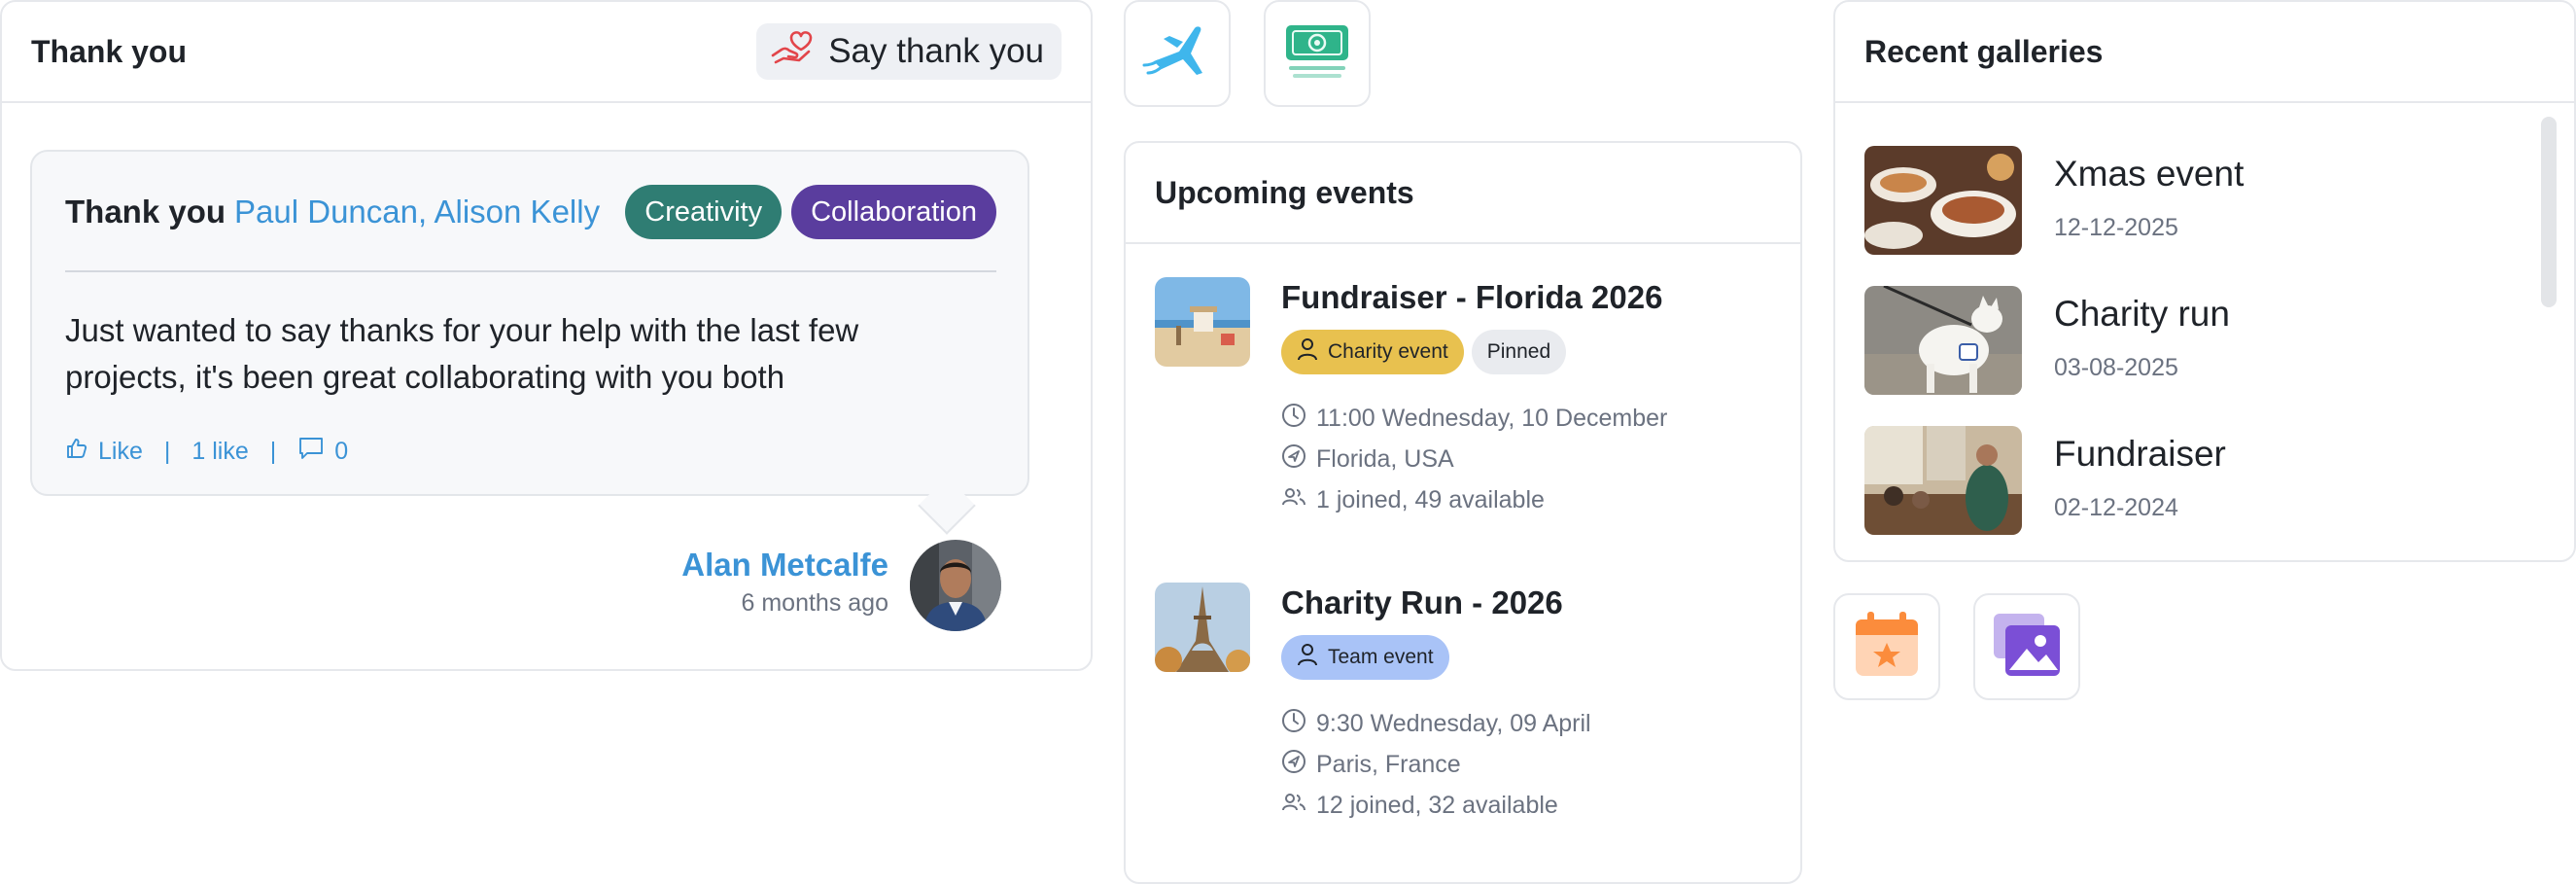  I want to click on galleries-header: Recent galleries, so click(2204, 52).